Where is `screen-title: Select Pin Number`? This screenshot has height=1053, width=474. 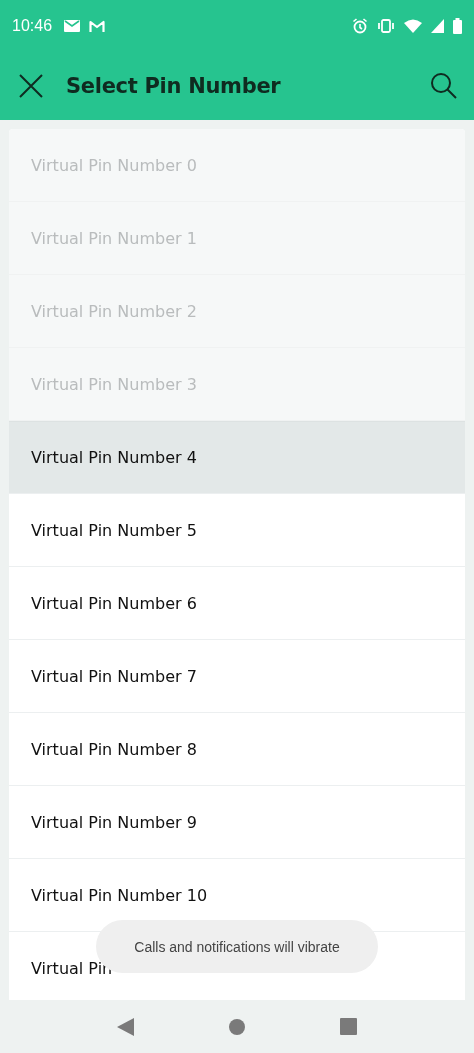
screen-title: Select Pin Number is located at coordinates (173, 86).